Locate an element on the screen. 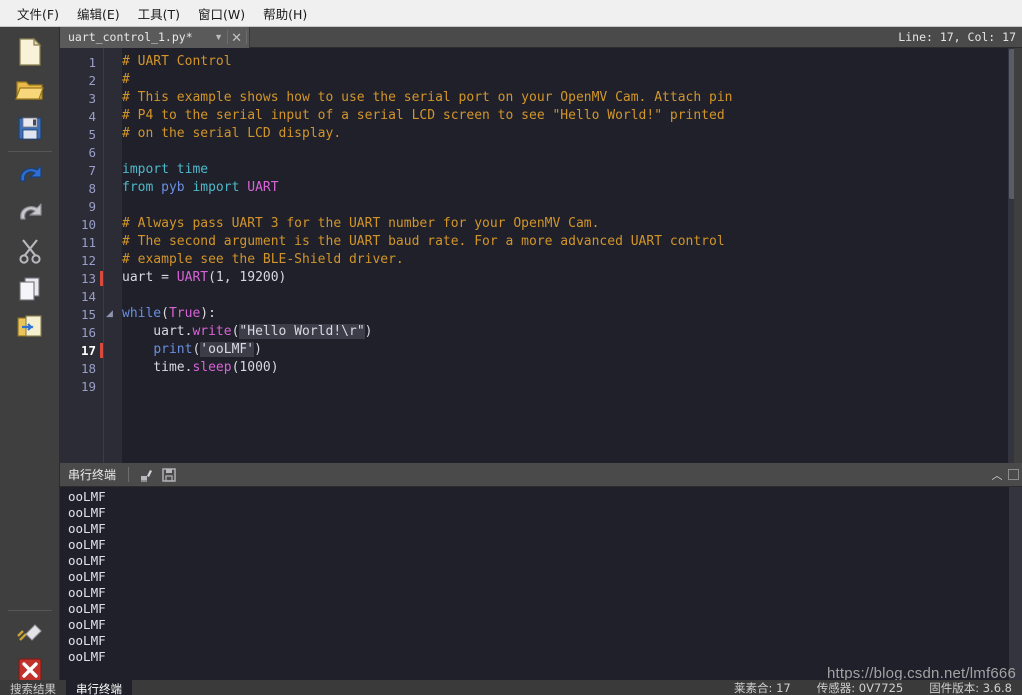 The height and width of the screenshot is (695, 1022). code-line: 9 is located at coordinates (541, 206).